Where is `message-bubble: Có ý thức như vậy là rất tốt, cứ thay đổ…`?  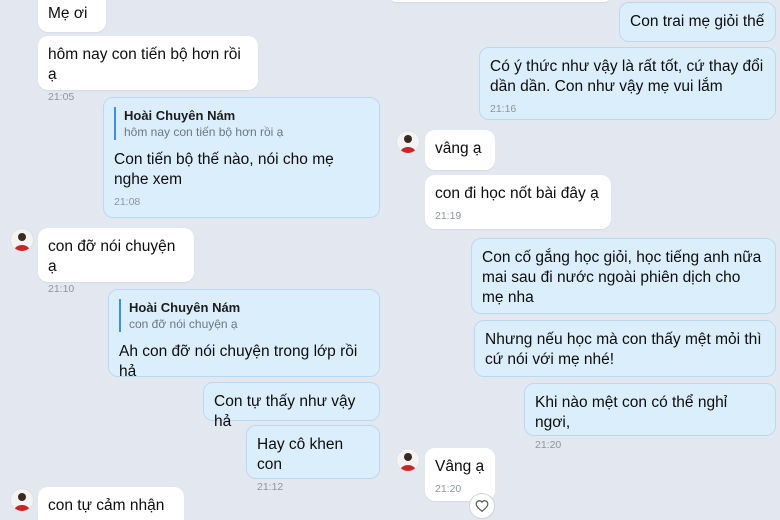
message-bubble: Có ý thức như vậy là rất tốt, cứ thay đổ… is located at coordinates (627, 83).